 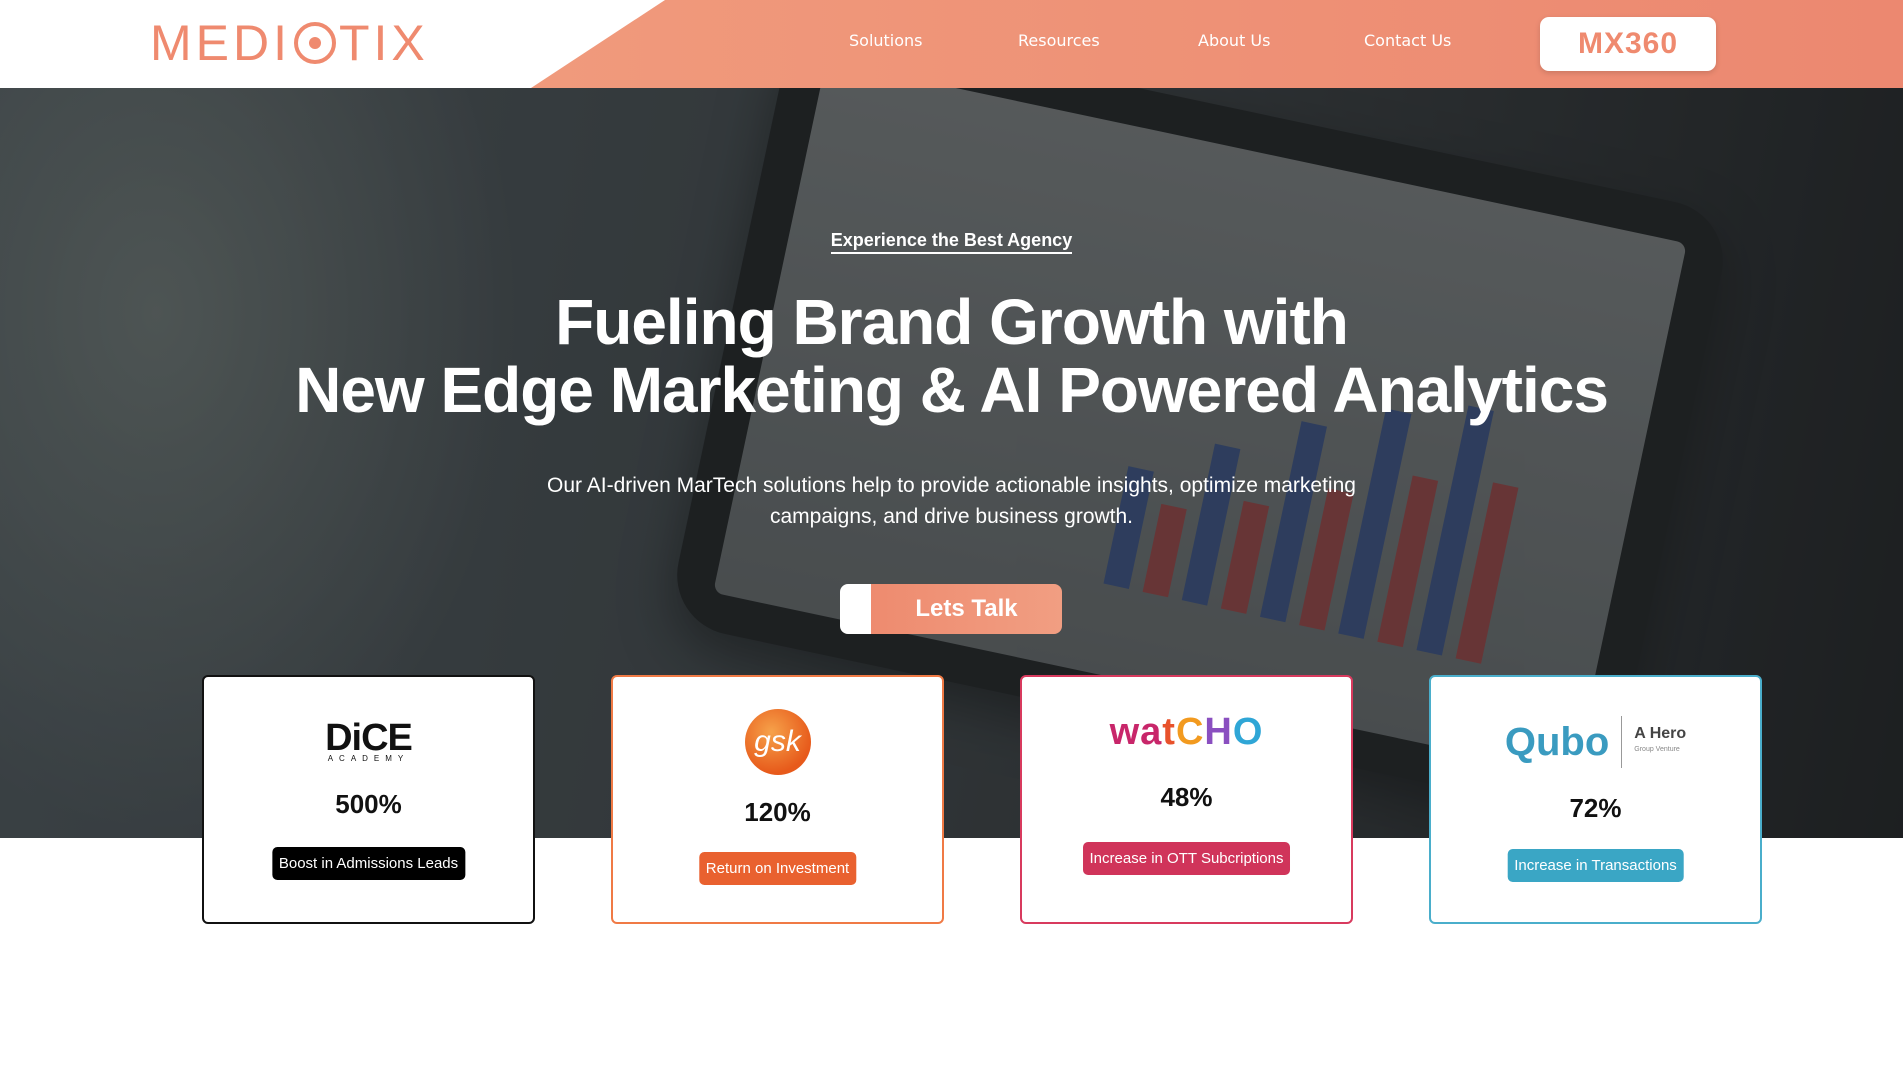 I want to click on card-value: 500%, so click(x=368, y=804).